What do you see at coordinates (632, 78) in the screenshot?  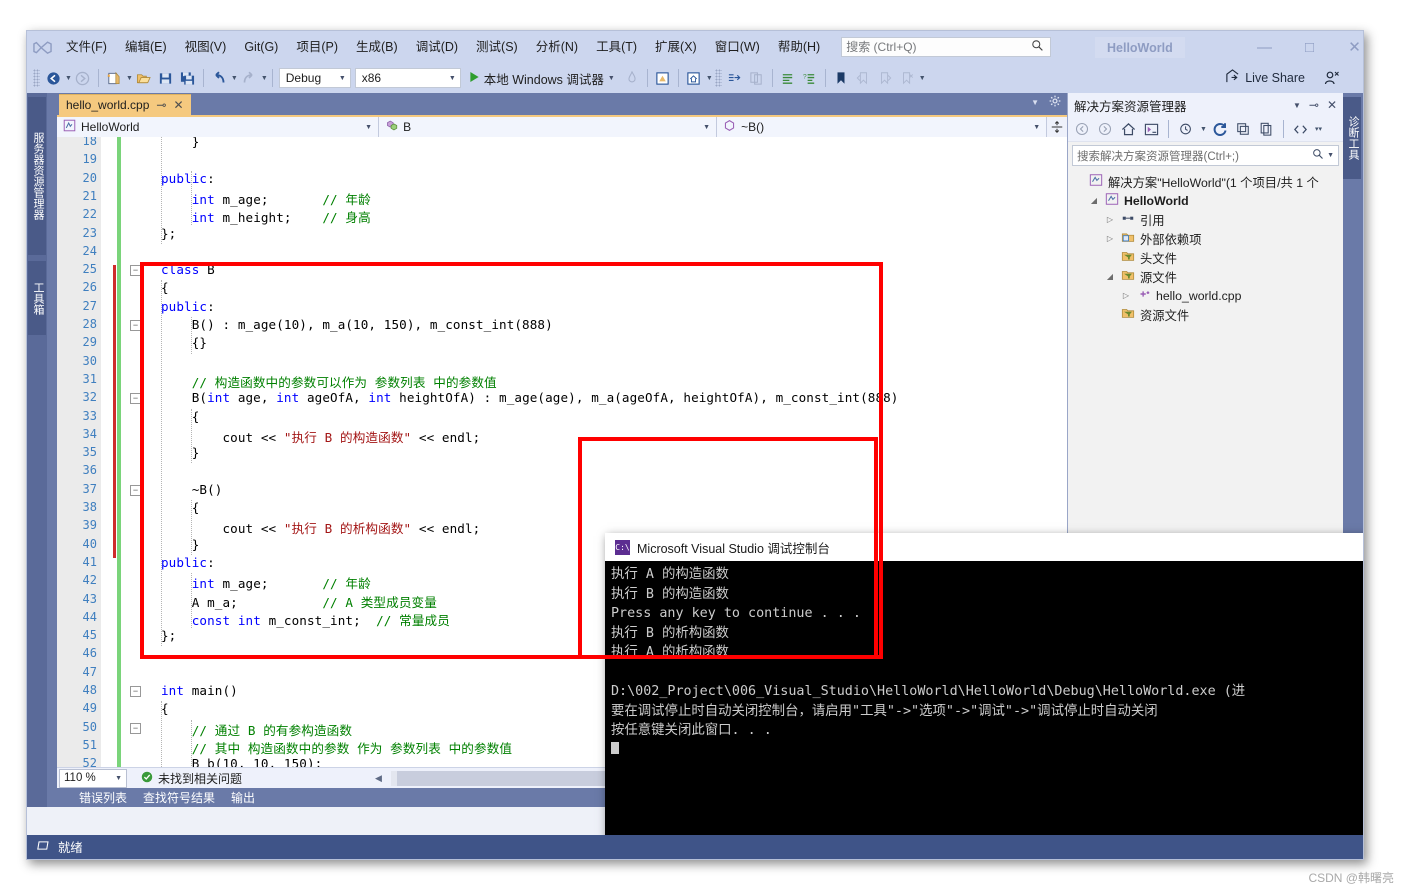 I see `hot-reload-icon` at bounding box center [632, 78].